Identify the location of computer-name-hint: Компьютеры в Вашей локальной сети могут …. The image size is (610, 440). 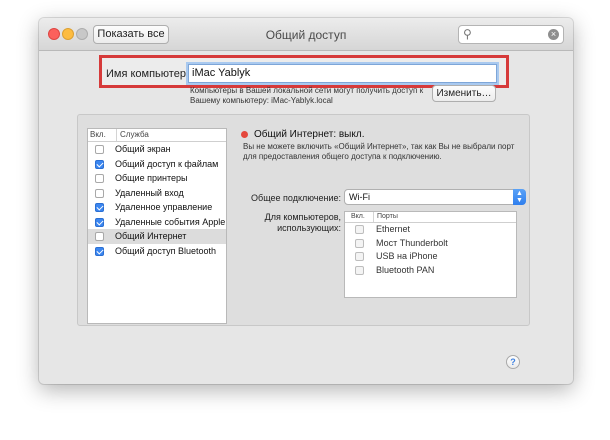
(307, 95).